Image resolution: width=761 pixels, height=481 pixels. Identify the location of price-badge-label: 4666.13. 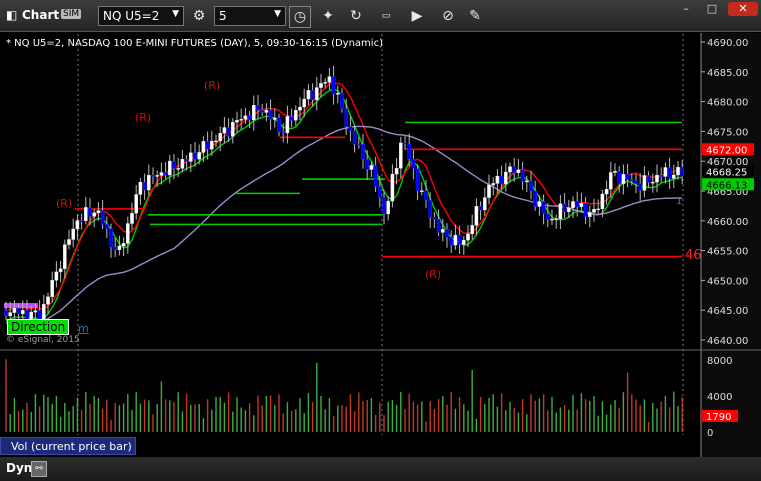
(726, 185).